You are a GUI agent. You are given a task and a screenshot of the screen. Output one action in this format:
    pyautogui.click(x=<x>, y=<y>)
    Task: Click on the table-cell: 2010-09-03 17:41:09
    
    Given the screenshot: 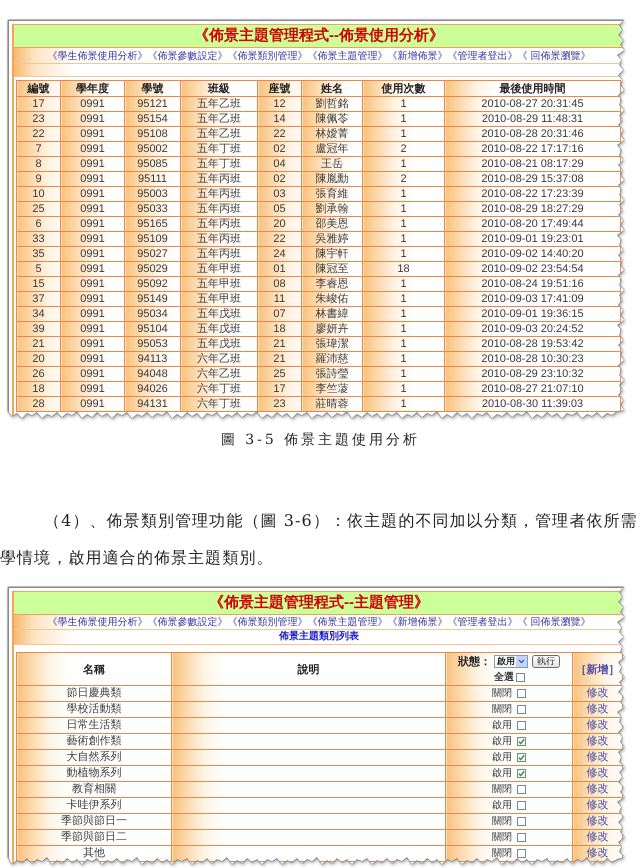 What is the action you would take?
    pyautogui.click(x=532, y=299)
    